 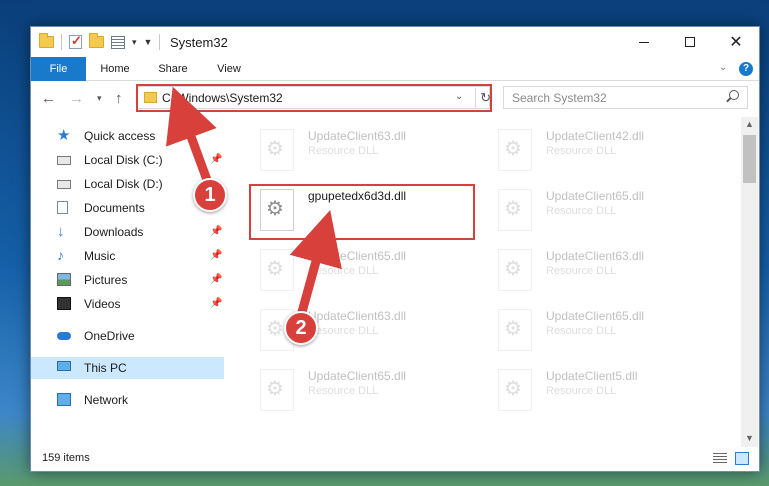 I want to click on minimize-icon, so click(x=644, y=42).